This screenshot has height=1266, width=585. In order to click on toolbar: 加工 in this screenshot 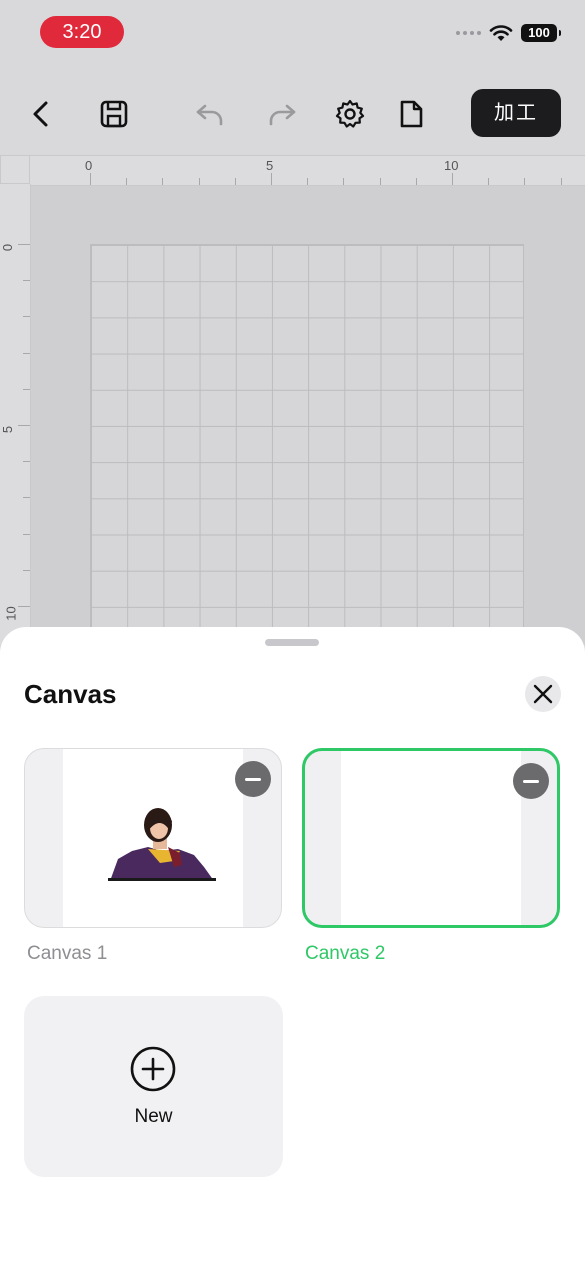, I will do `click(292, 113)`.